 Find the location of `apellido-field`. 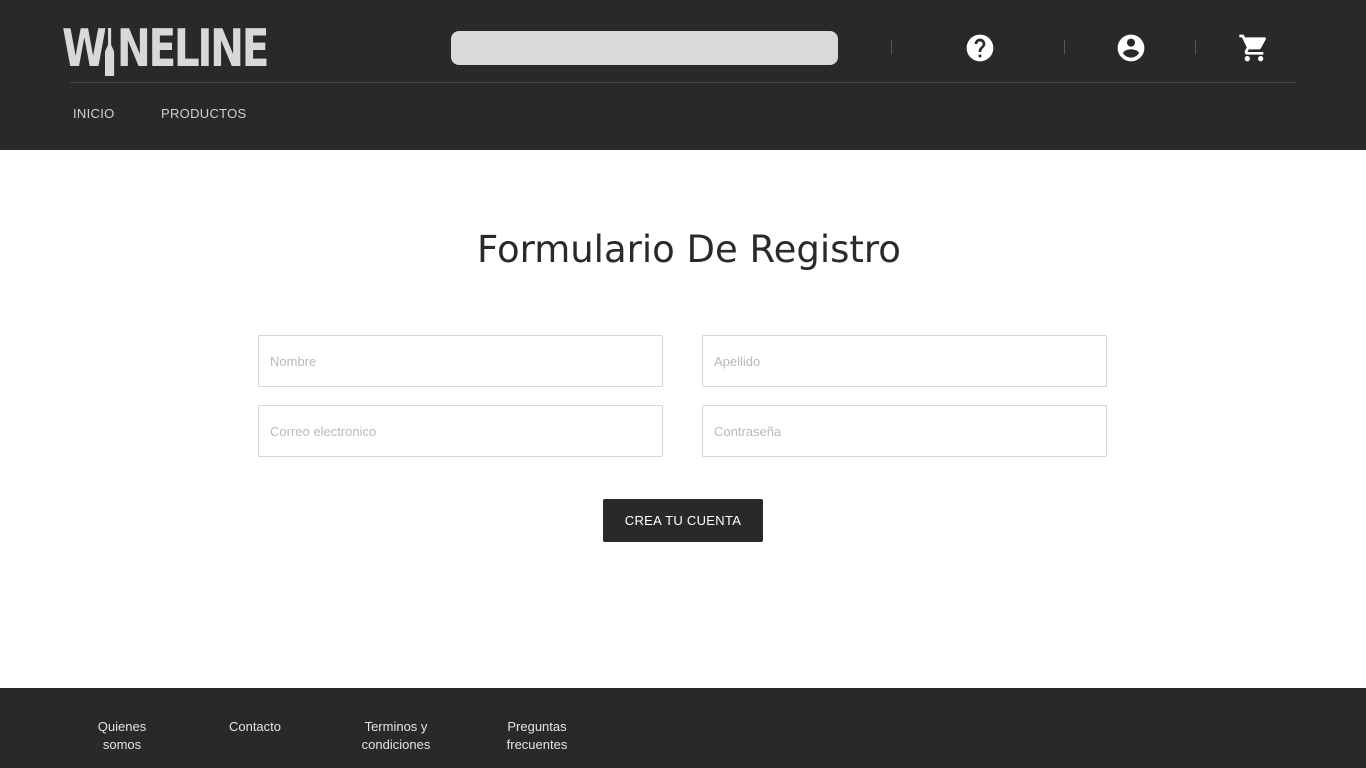

apellido-field is located at coordinates (904, 361).